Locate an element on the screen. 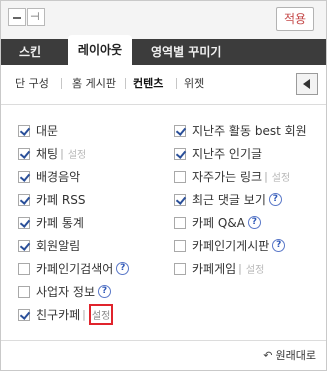  option-row-cafe-game: 카페게임 | 설정 is located at coordinates (240, 268).